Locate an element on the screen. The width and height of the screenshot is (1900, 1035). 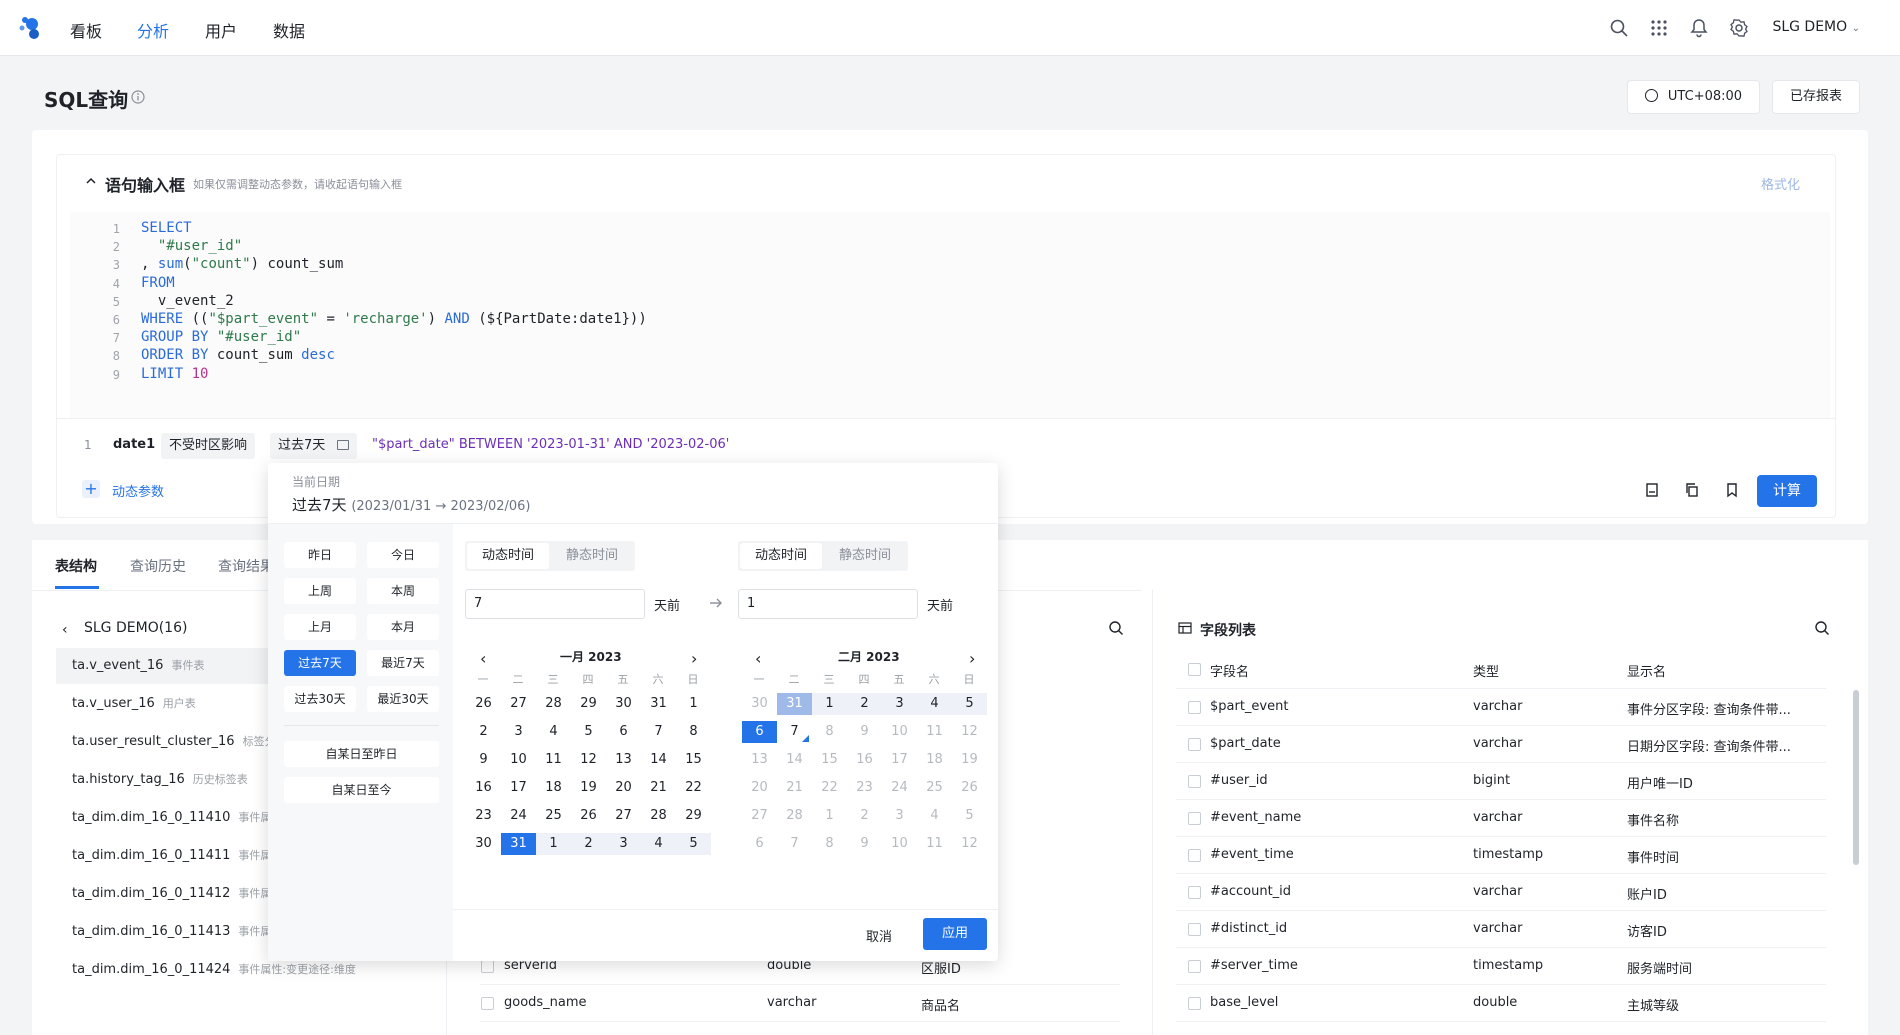
code-line: , sum("count") count_sum is located at coordinates (242, 264).